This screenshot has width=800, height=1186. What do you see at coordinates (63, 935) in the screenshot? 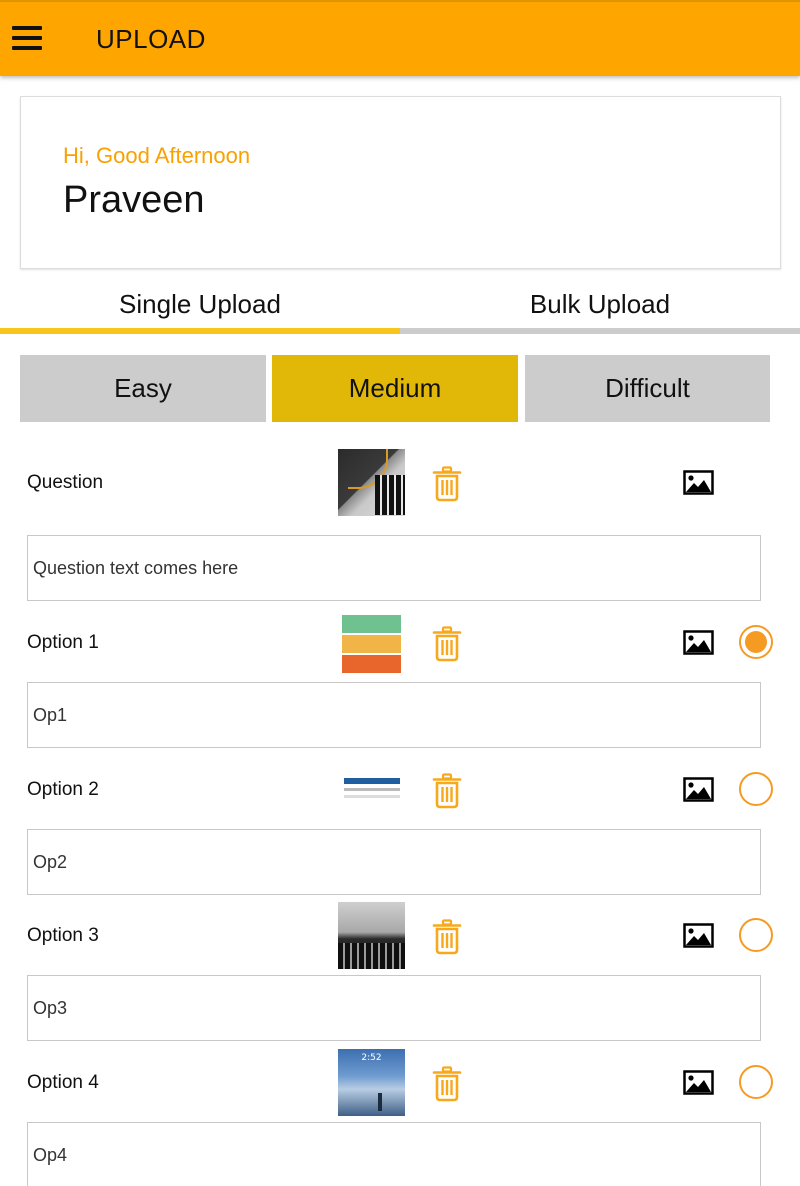
I see `option-3-label: Option 3` at bounding box center [63, 935].